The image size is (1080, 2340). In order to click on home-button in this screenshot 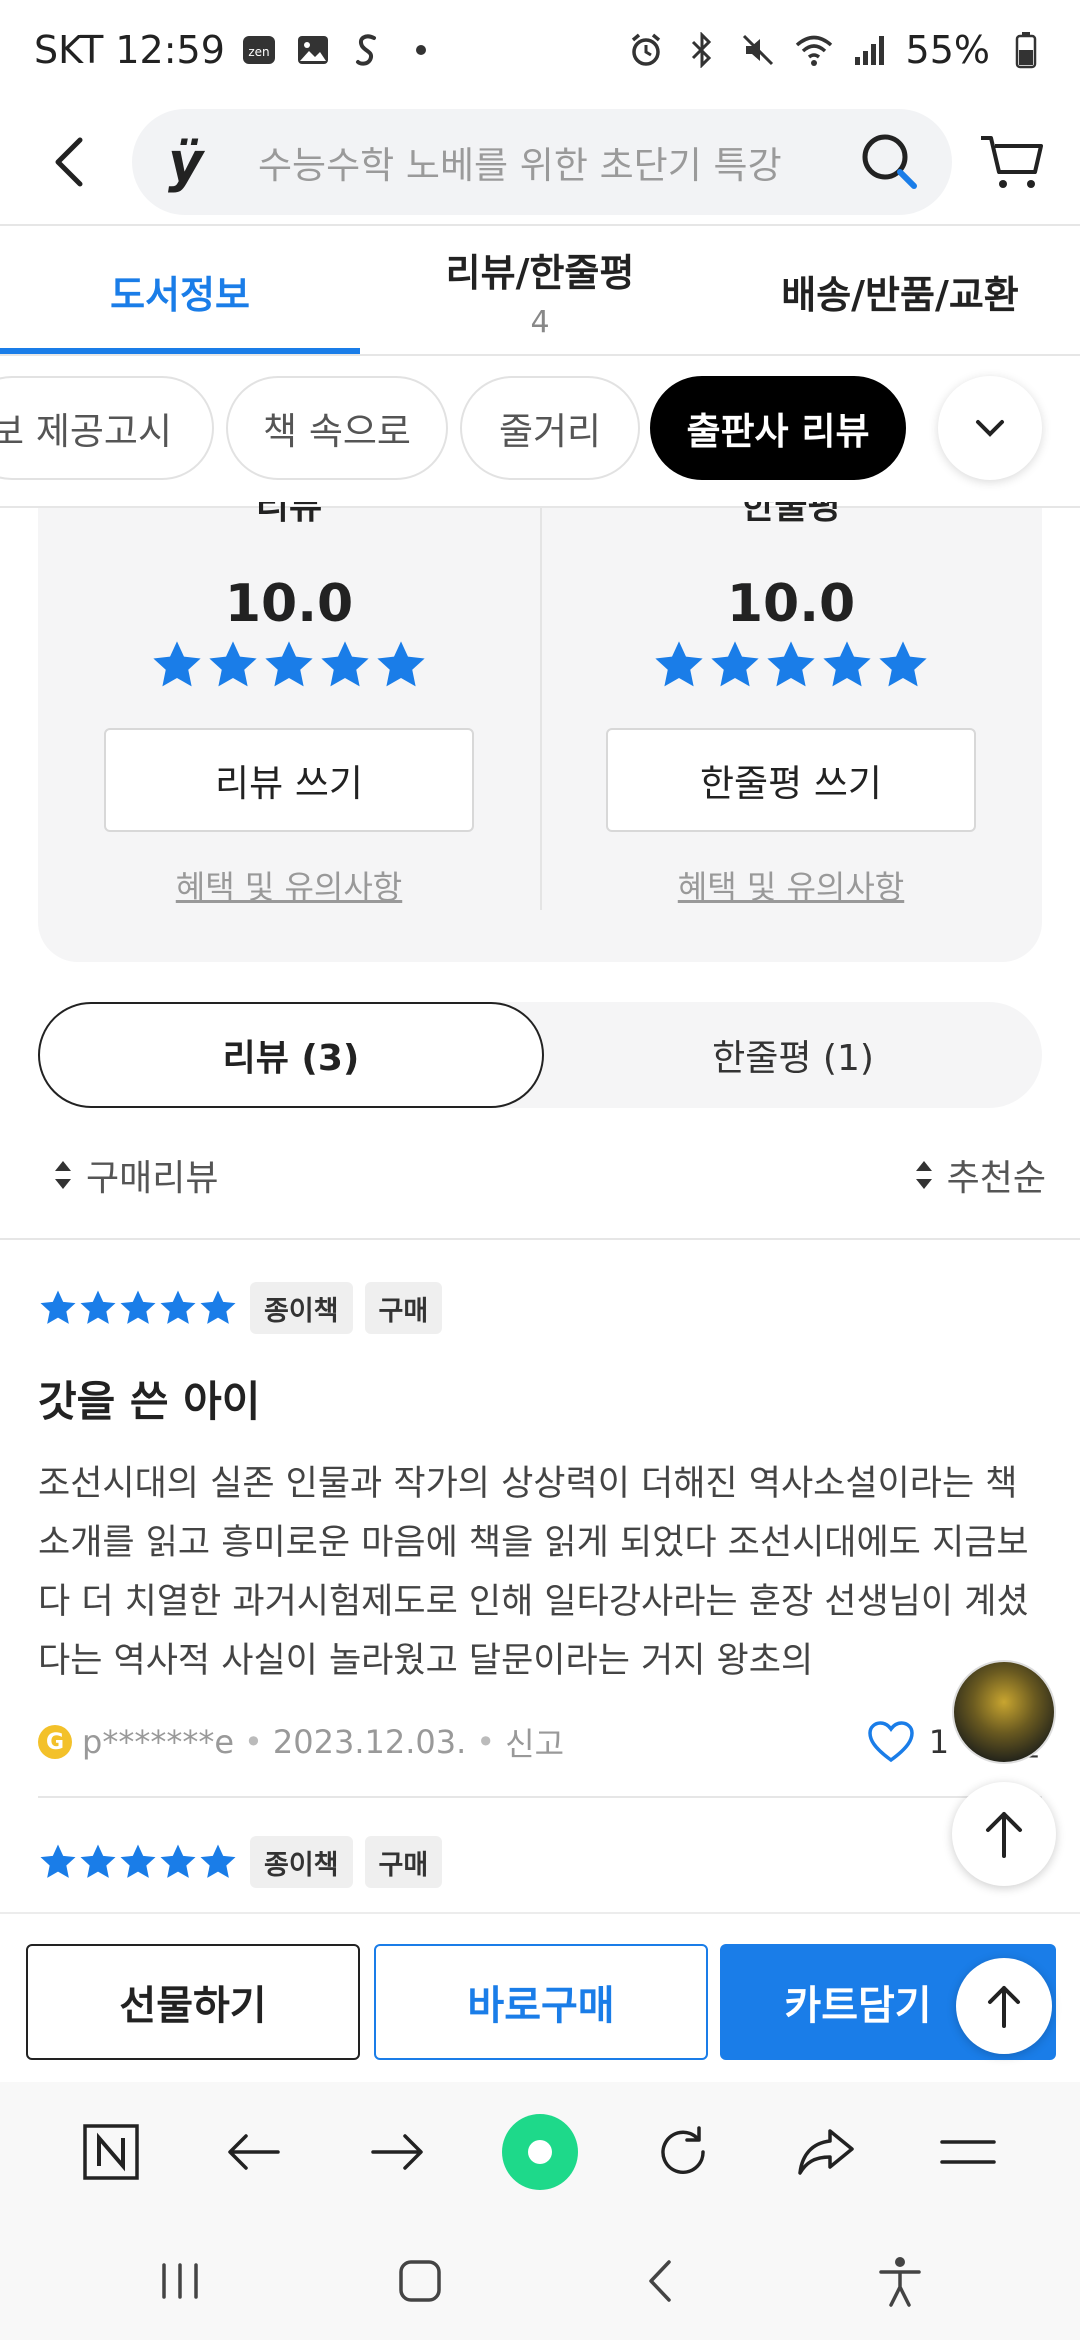, I will do `click(420, 2281)`.